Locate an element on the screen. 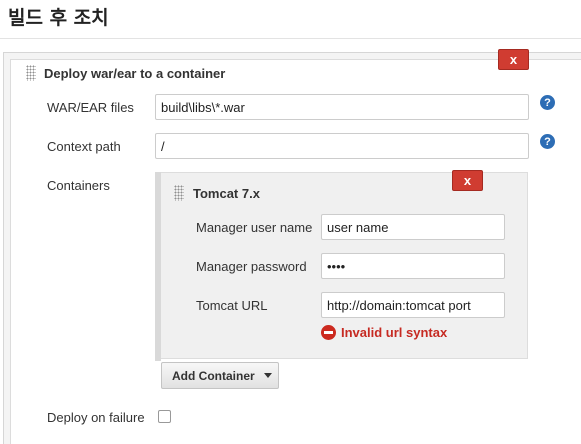 The width and height of the screenshot is (581, 444). tomcat-url-input is located at coordinates (413, 305).